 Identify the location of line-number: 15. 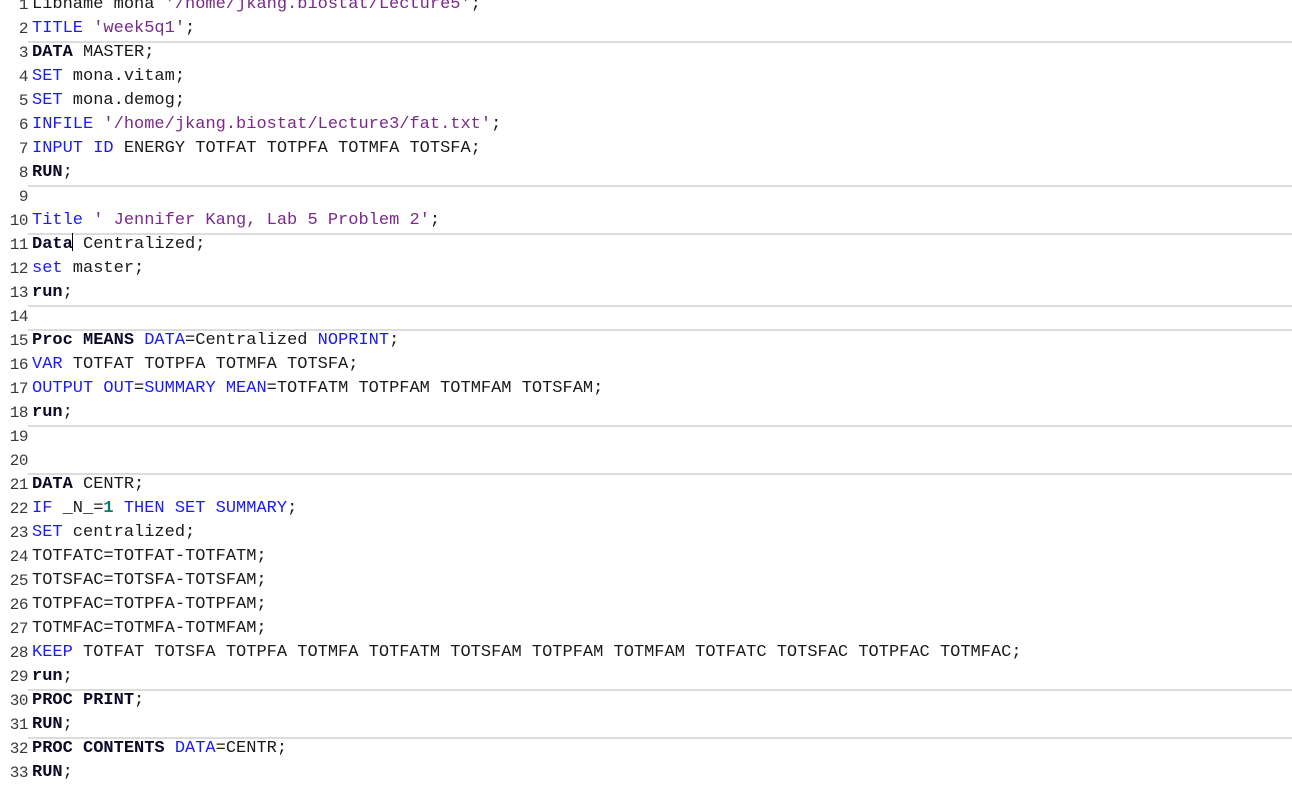
(19, 341).